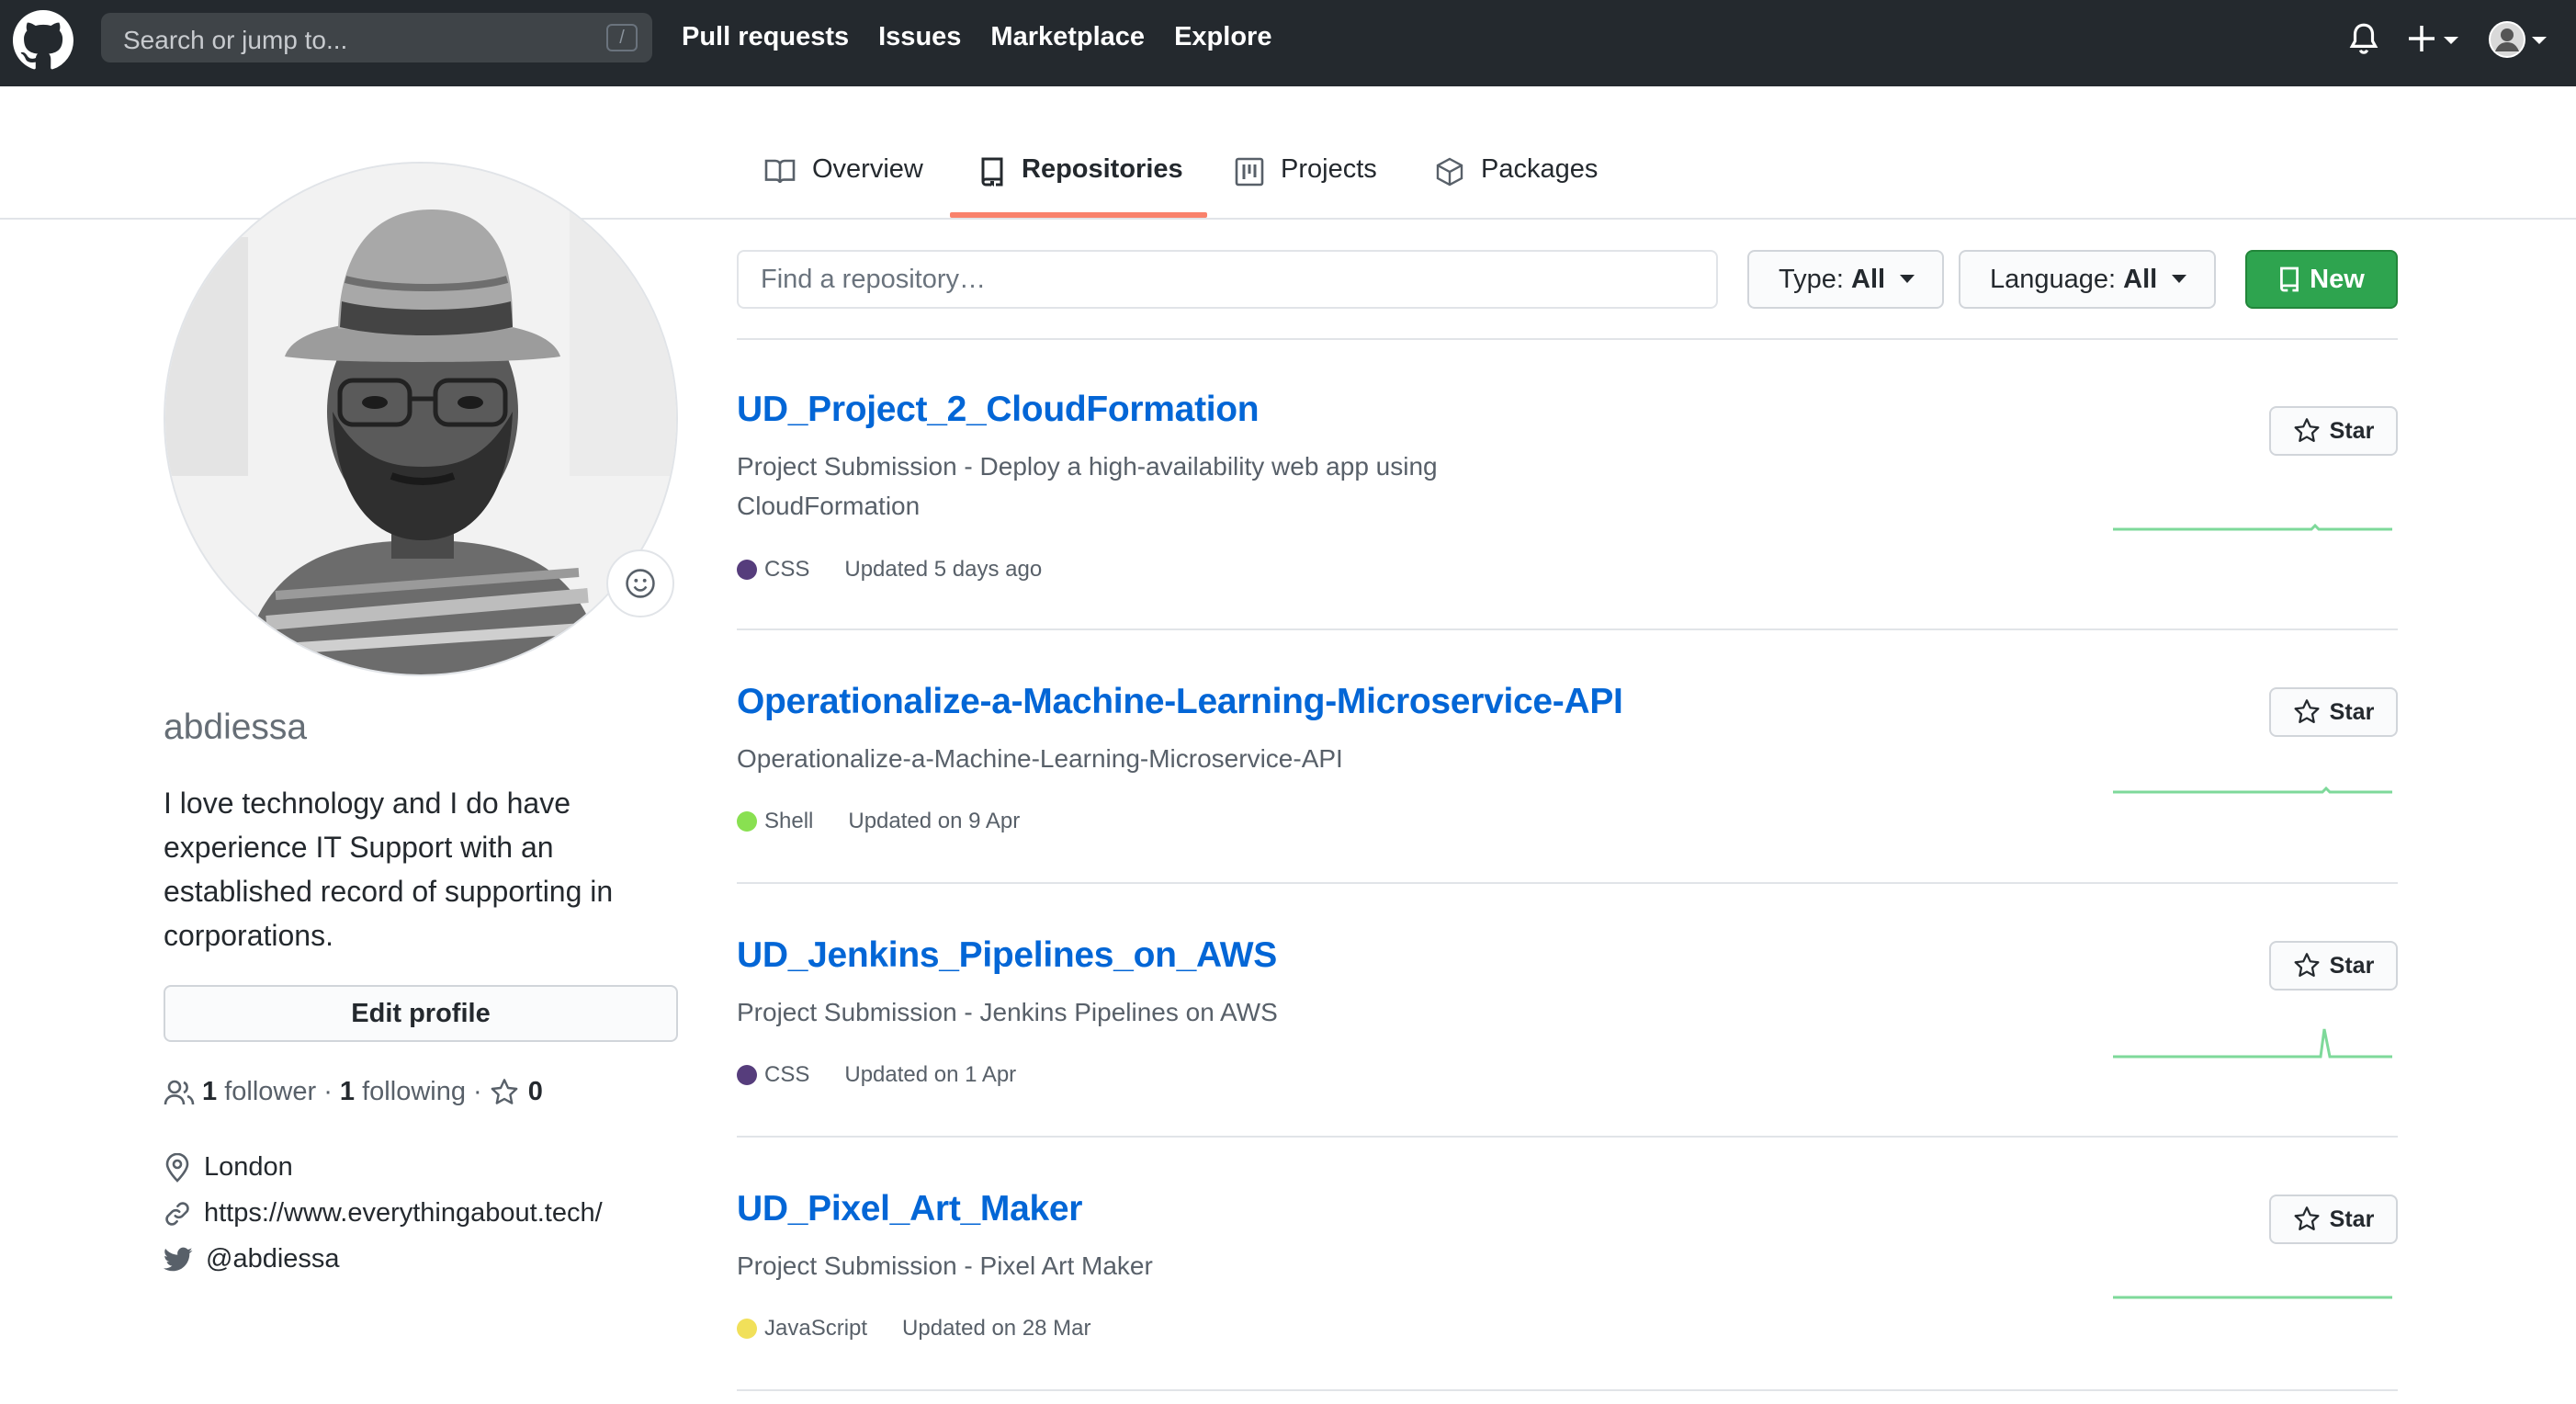 The image size is (2576, 1404). What do you see at coordinates (998, 410) in the screenshot?
I see `repo-title-link: UD_Project_2_CloudFormation` at bounding box center [998, 410].